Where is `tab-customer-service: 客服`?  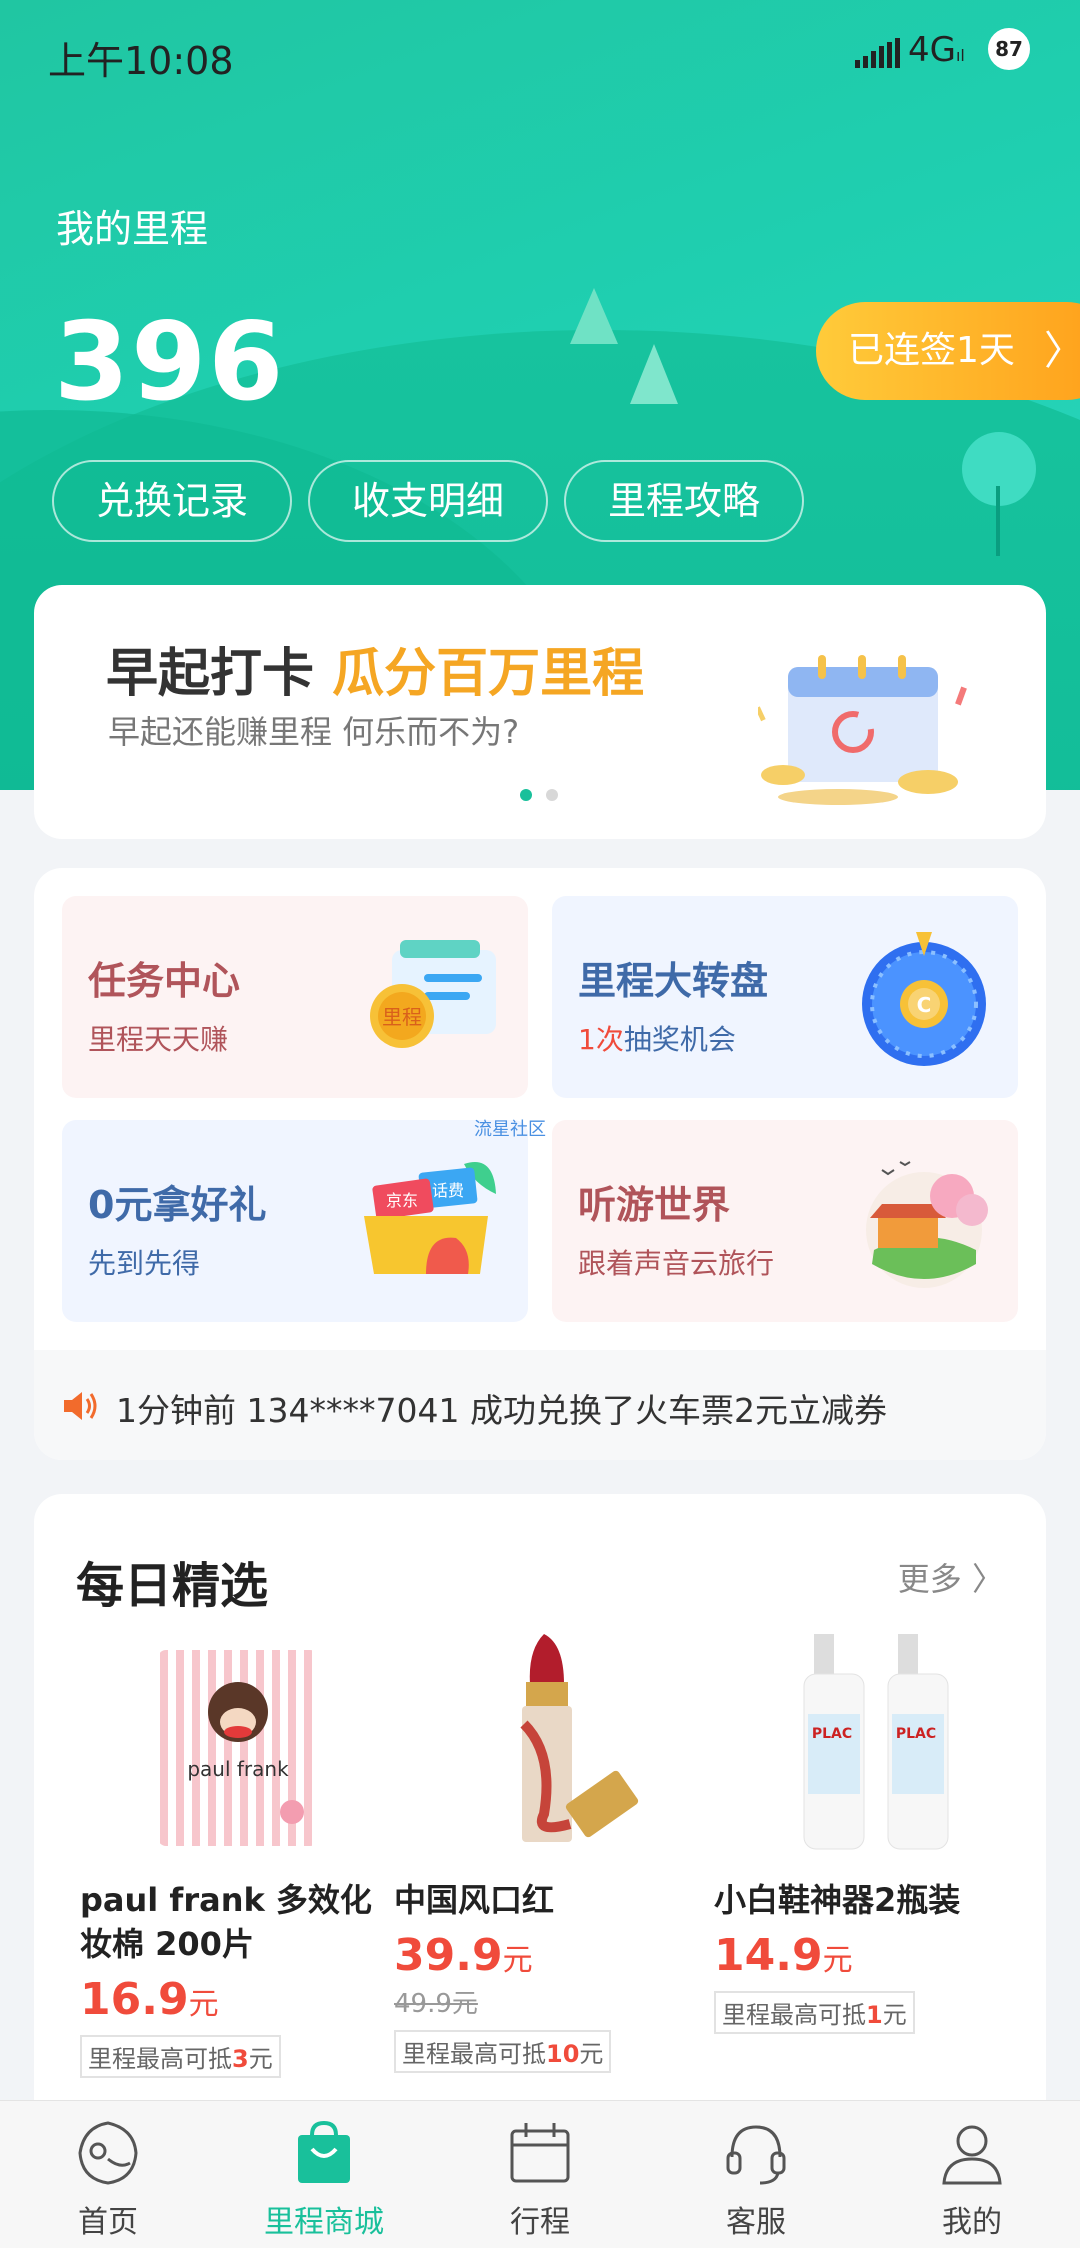 tab-customer-service: 客服 is located at coordinates (756, 2174).